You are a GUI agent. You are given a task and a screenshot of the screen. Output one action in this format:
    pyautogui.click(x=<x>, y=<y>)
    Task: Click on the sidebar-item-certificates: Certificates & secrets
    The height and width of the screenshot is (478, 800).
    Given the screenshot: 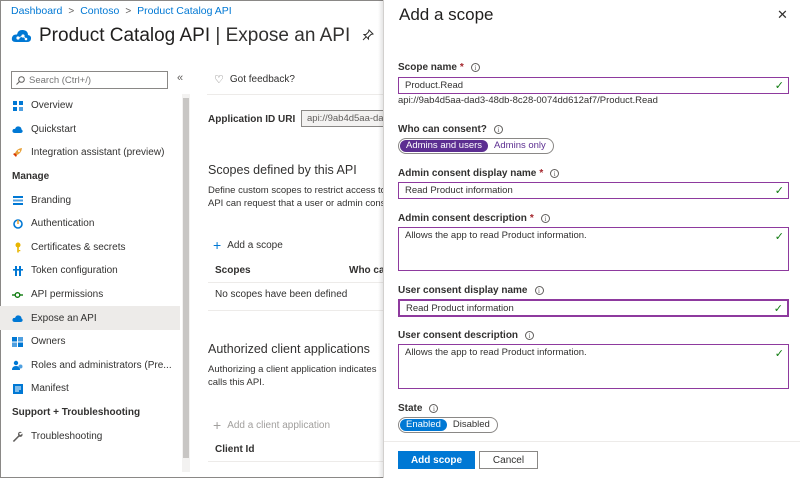 What is the action you would take?
    pyautogui.click(x=90, y=248)
    